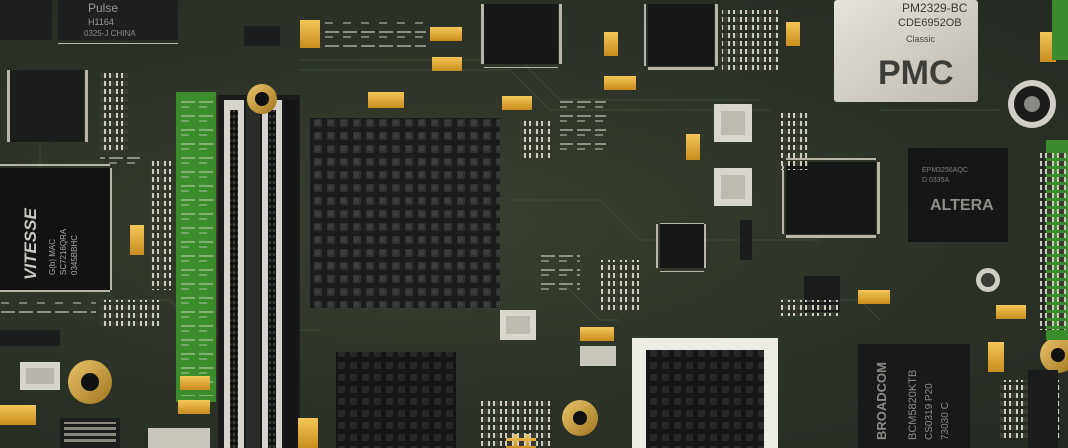 The image size is (1068, 448). What do you see at coordinates (962, 205) in the screenshot?
I see `altera-logo-text: ALTERA` at bounding box center [962, 205].